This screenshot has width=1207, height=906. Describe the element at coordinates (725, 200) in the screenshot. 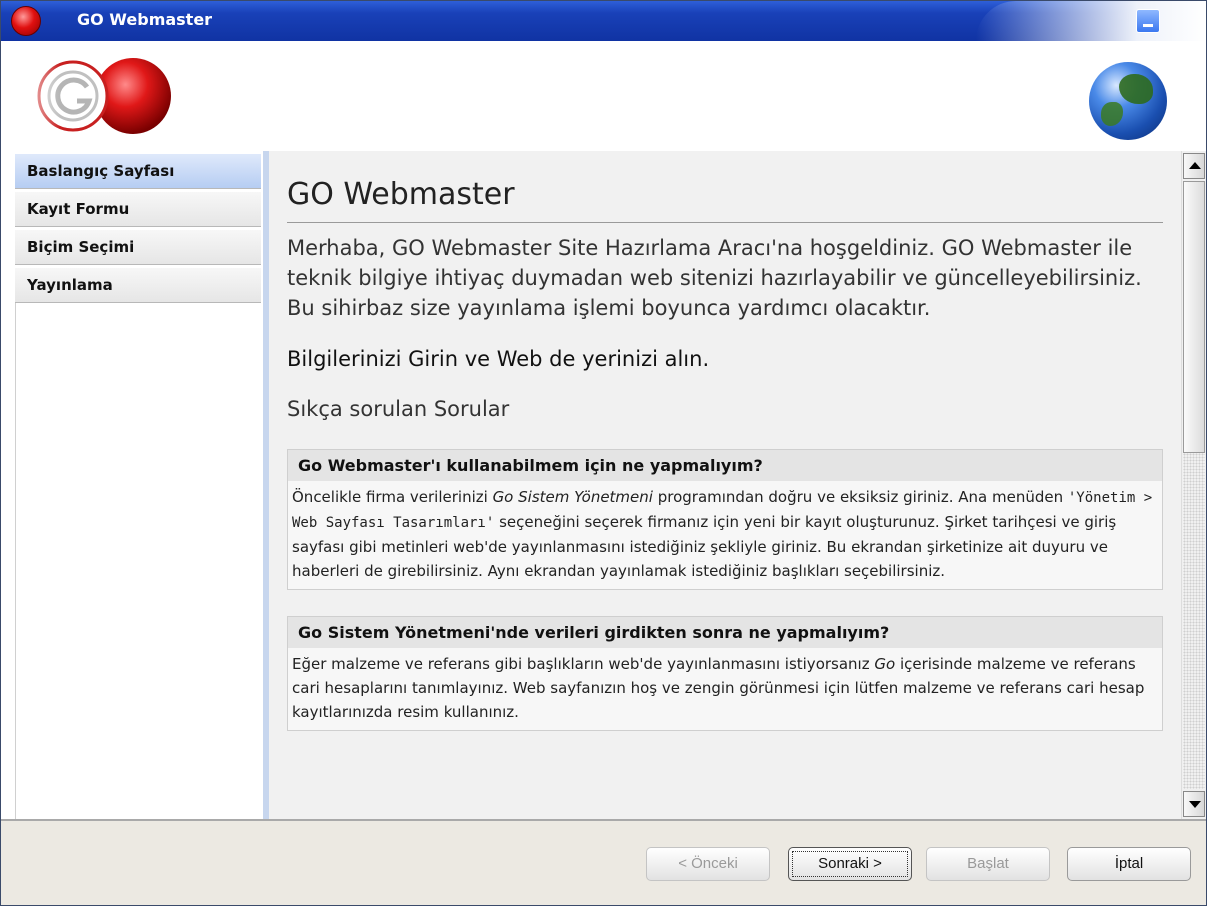

I see `page-title: GO Webmaster` at that location.